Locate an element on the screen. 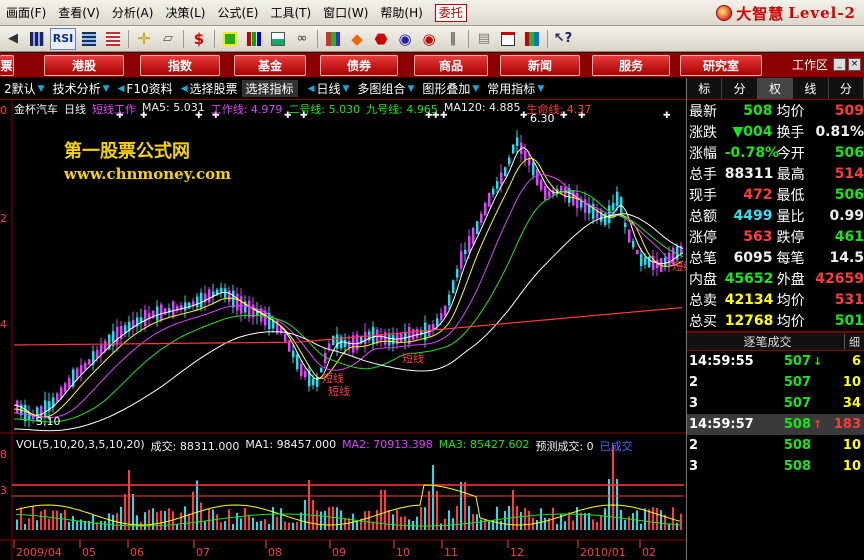 This screenshot has width=864, height=560. nav-fund: 基金 is located at coordinates (270, 65).